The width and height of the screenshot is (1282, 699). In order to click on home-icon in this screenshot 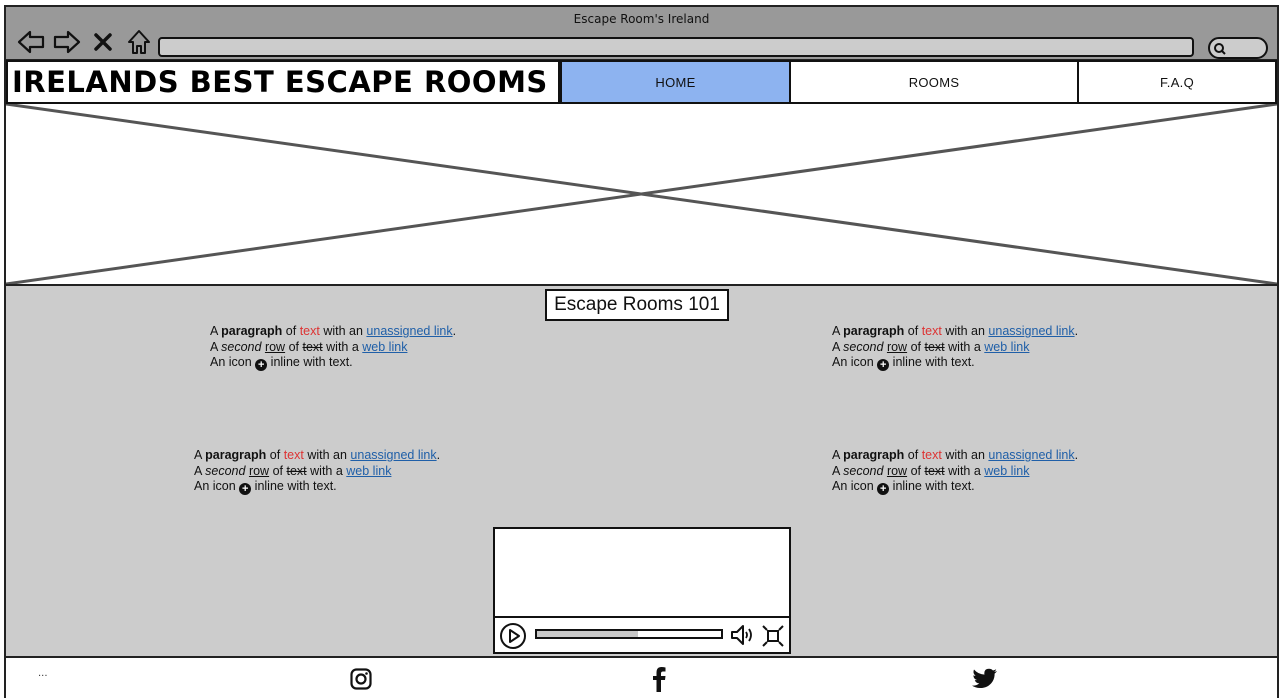, I will do `click(139, 42)`.